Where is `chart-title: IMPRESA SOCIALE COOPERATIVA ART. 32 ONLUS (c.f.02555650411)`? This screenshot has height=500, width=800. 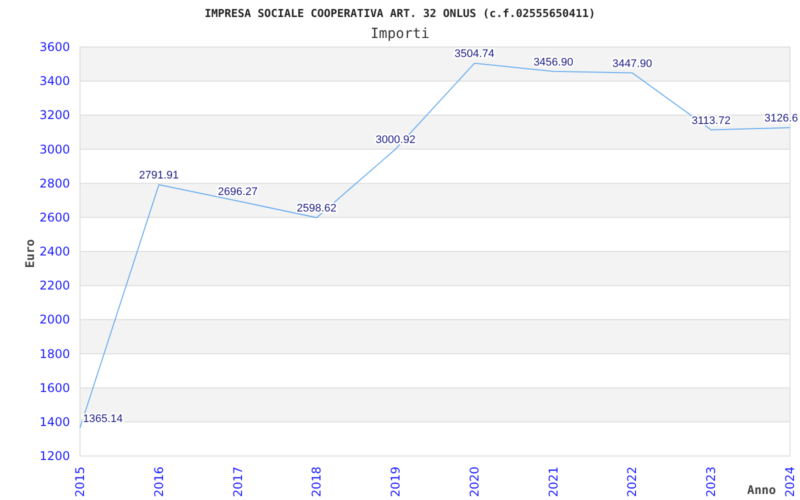 chart-title: IMPRESA SOCIALE COOPERATIVA ART. 32 ONLUS (c.f.02555650411) is located at coordinates (400, 13).